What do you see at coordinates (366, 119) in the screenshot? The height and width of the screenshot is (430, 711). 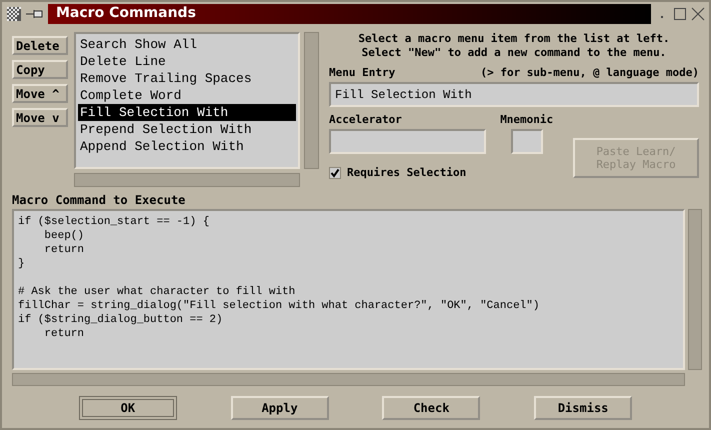 I see `field-label: Accelerator` at bounding box center [366, 119].